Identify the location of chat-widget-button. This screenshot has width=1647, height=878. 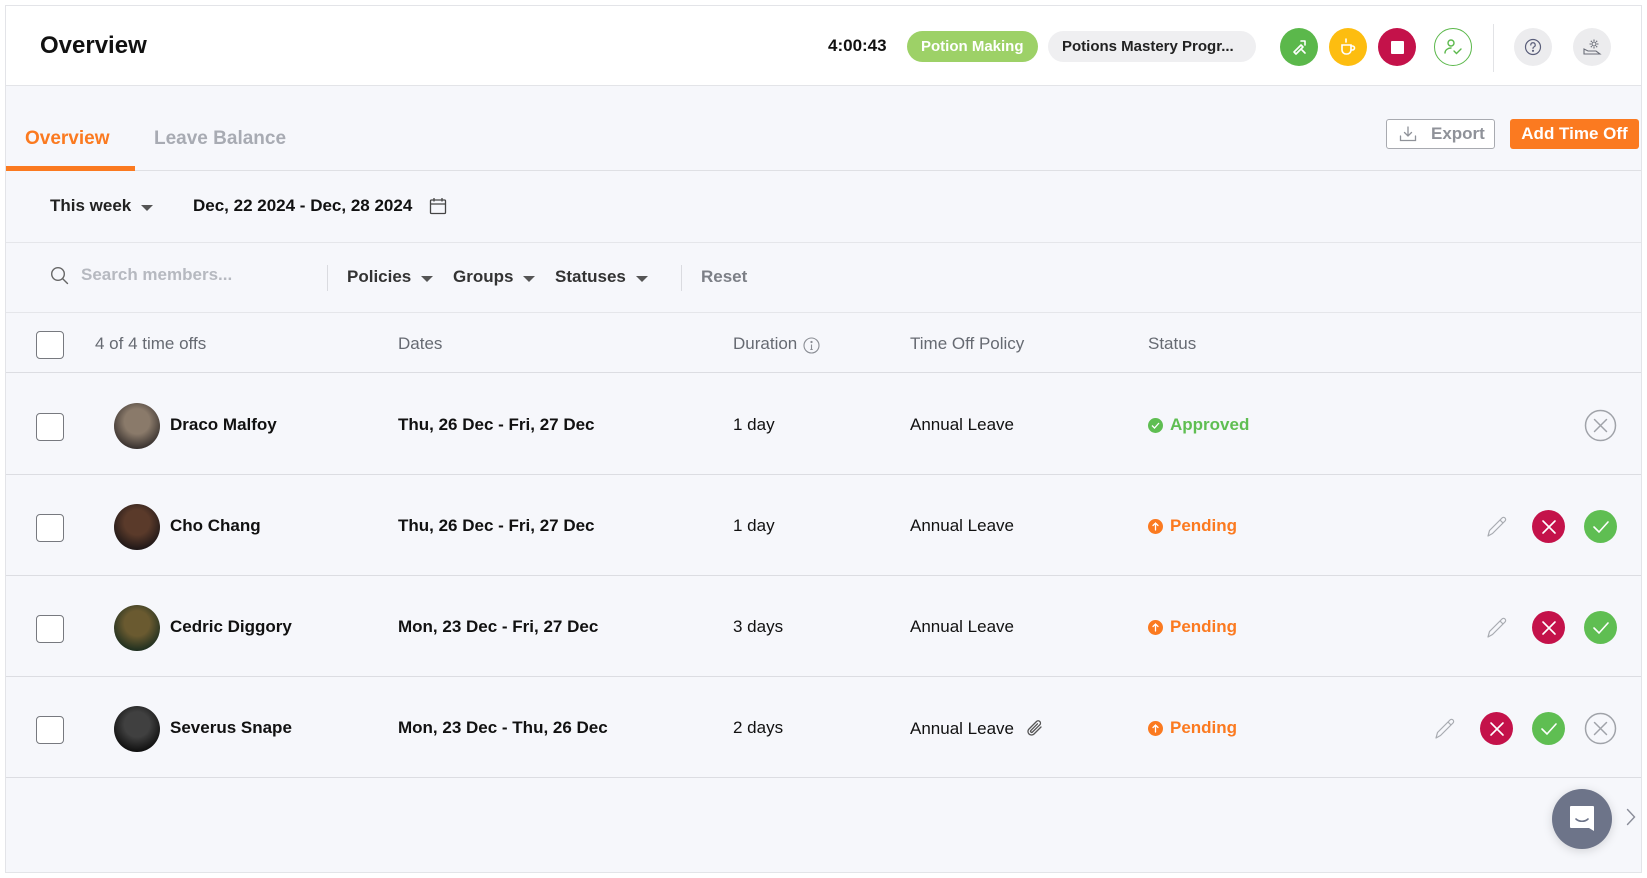
(1582, 819).